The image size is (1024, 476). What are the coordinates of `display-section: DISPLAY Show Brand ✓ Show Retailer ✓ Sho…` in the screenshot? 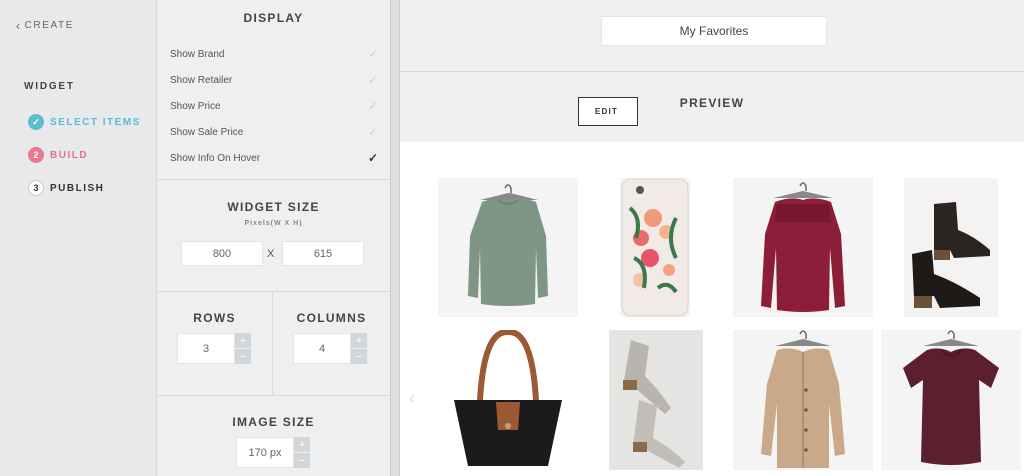 It's located at (273, 90).